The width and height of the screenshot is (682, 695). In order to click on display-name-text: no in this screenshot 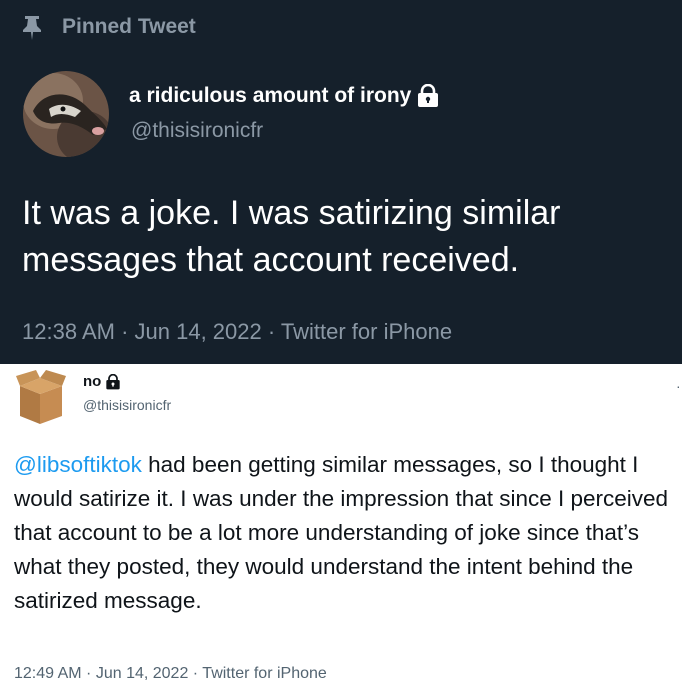, I will do `click(92, 381)`.